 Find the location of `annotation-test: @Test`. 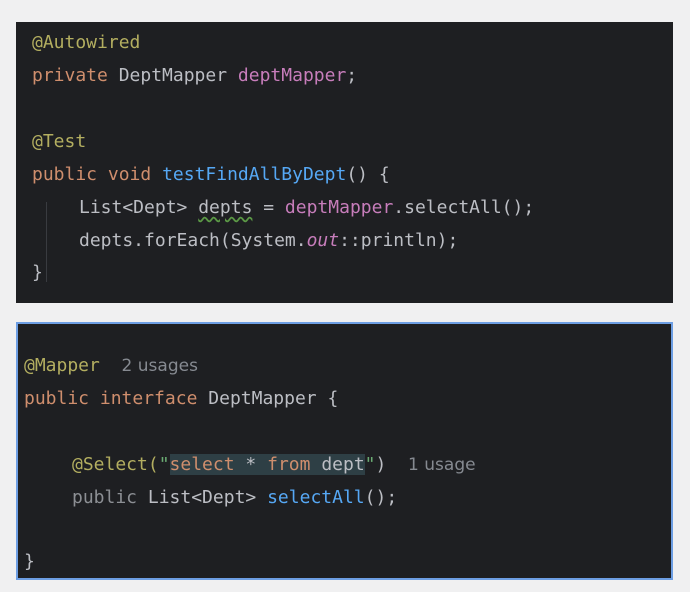

annotation-test: @Test is located at coordinates (59, 141).